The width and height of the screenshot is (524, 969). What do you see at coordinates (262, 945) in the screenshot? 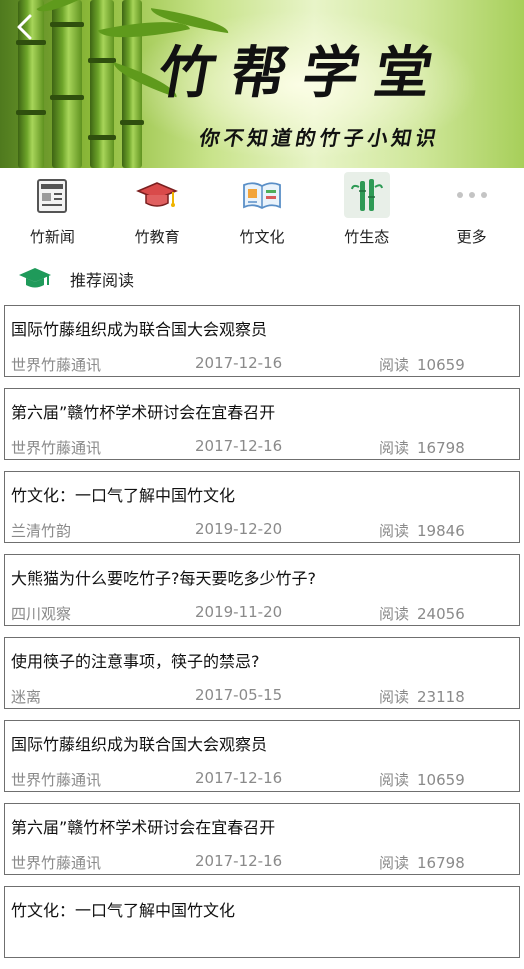
I see `article-meta` at bounding box center [262, 945].